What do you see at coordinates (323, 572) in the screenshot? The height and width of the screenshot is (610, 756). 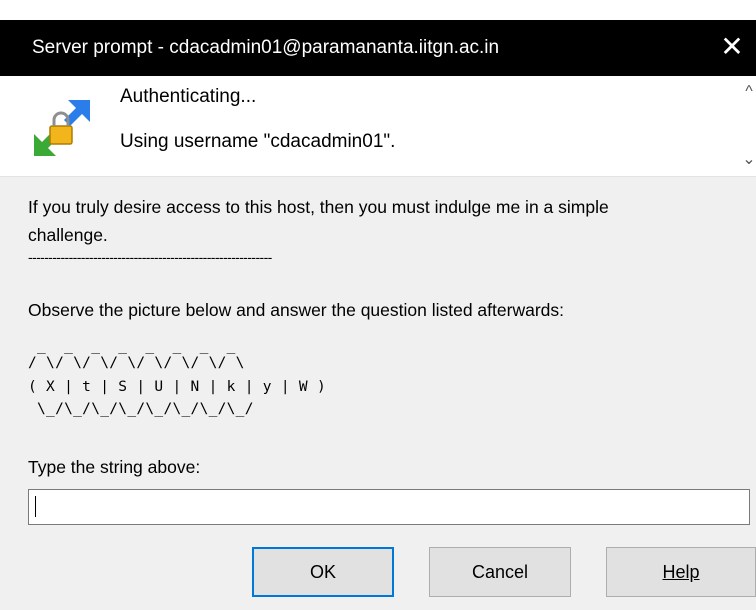 I see `ok-button: OK` at bounding box center [323, 572].